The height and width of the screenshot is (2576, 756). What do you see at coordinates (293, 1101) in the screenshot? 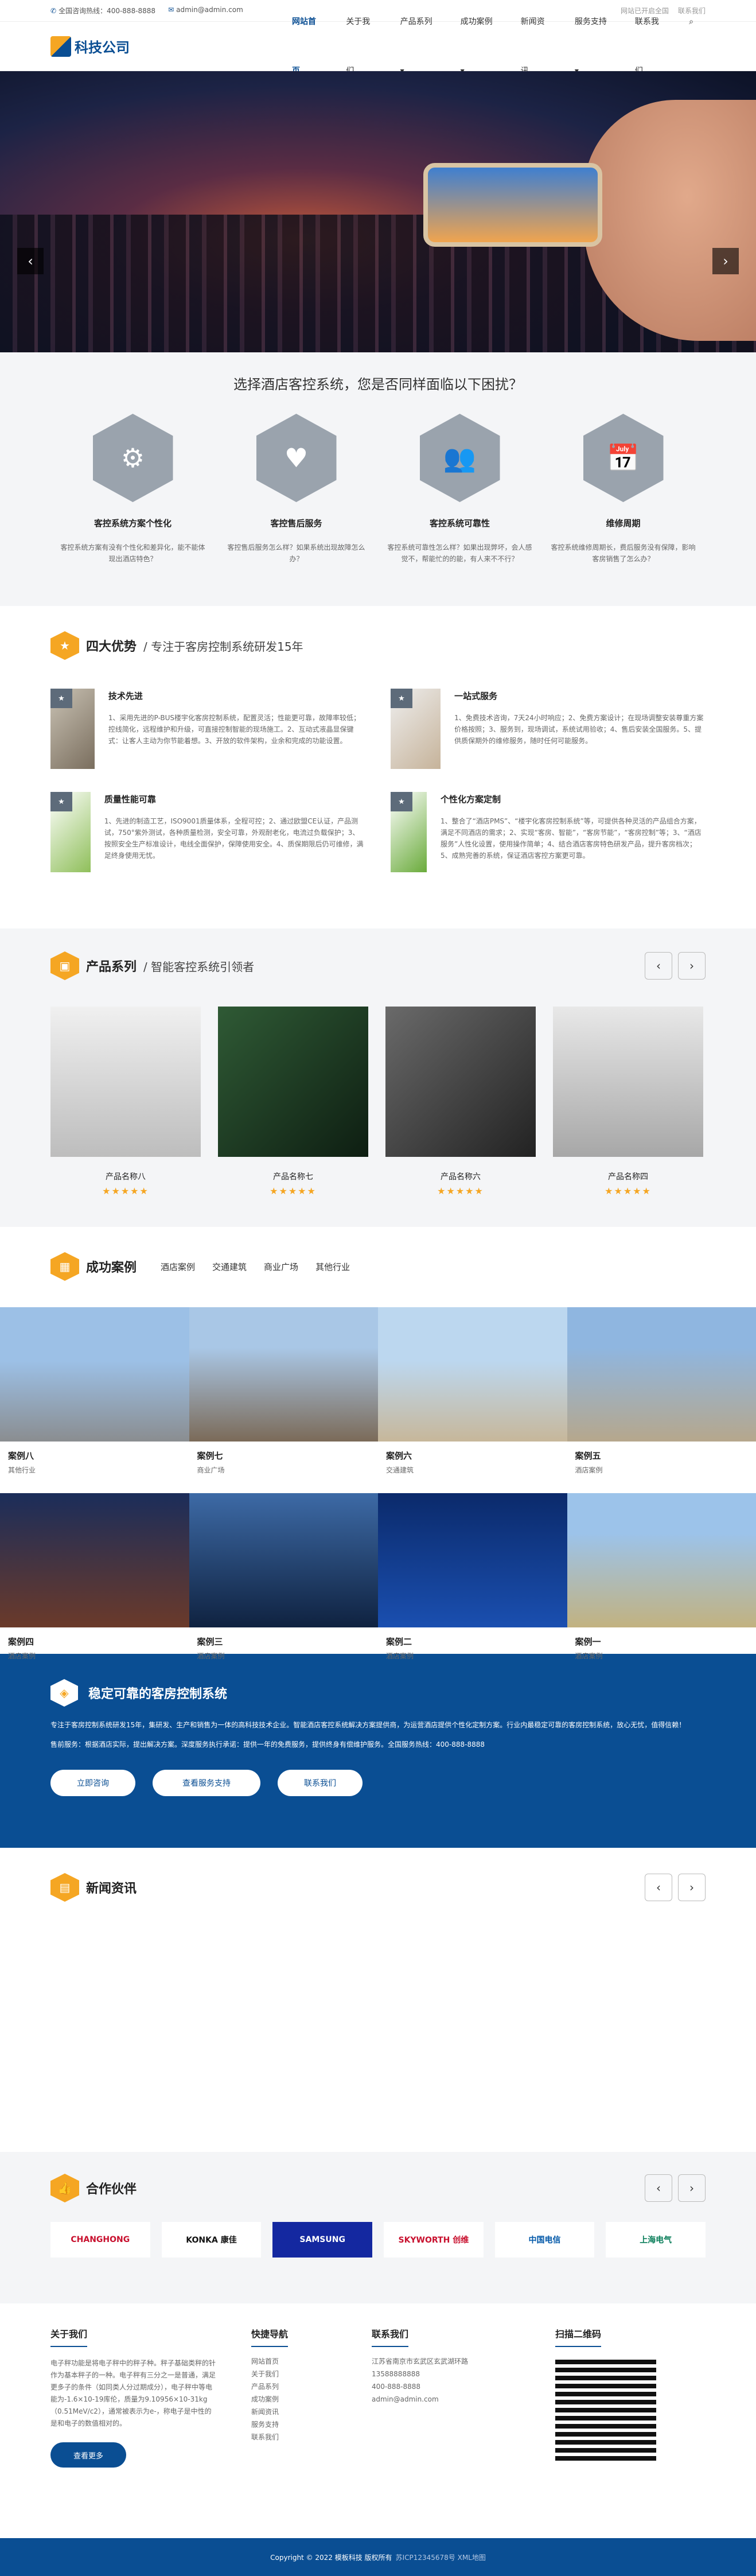
I see `product-card: 产品名称七★★★★★` at bounding box center [293, 1101].